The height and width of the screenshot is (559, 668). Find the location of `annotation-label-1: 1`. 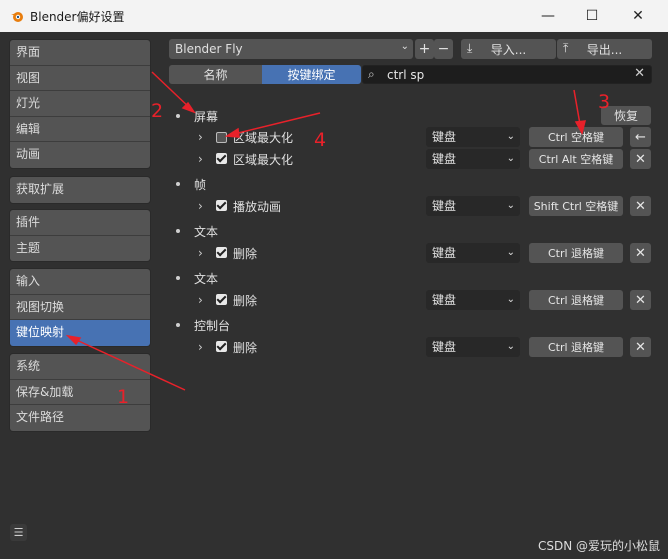

annotation-label-1: 1 is located at coordinates (123, 397).